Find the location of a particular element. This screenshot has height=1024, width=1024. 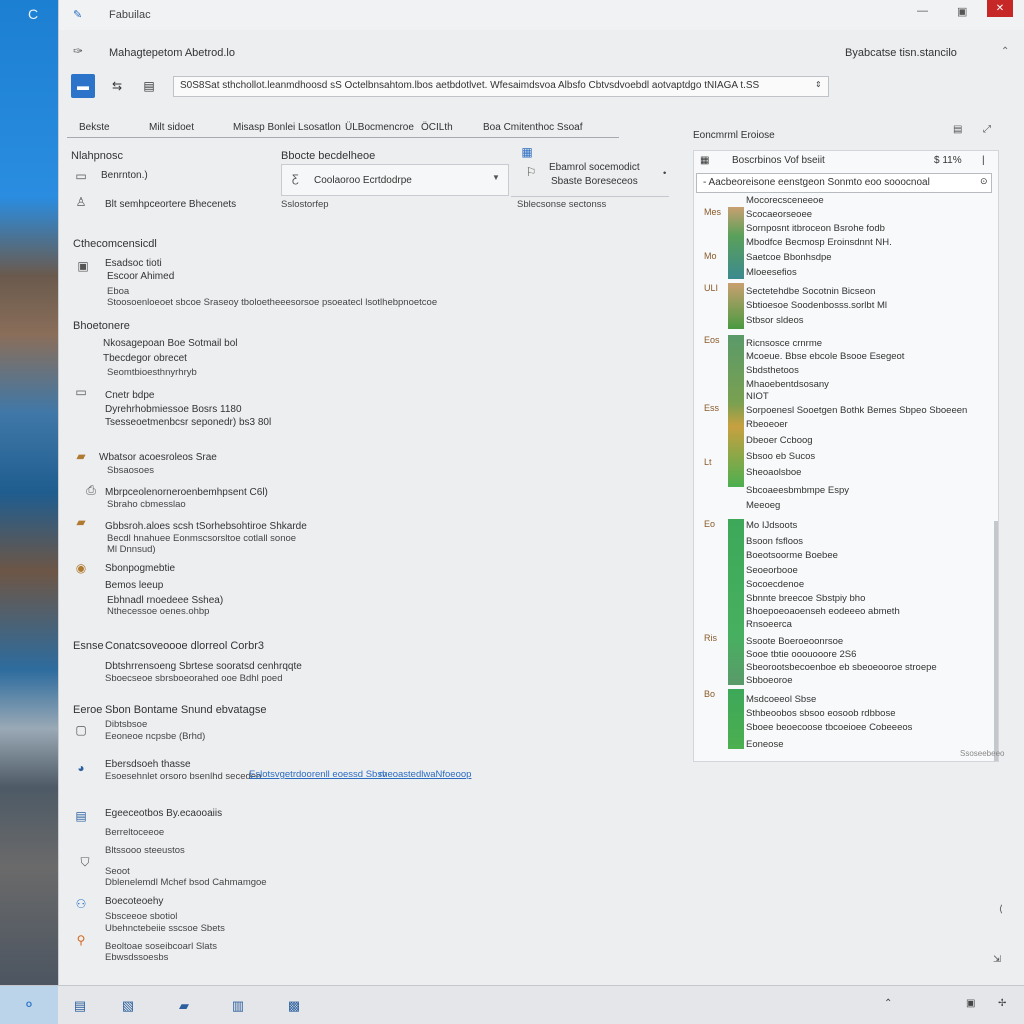

list-item: Sheoaolsboe is located at coordinates (773, 472).